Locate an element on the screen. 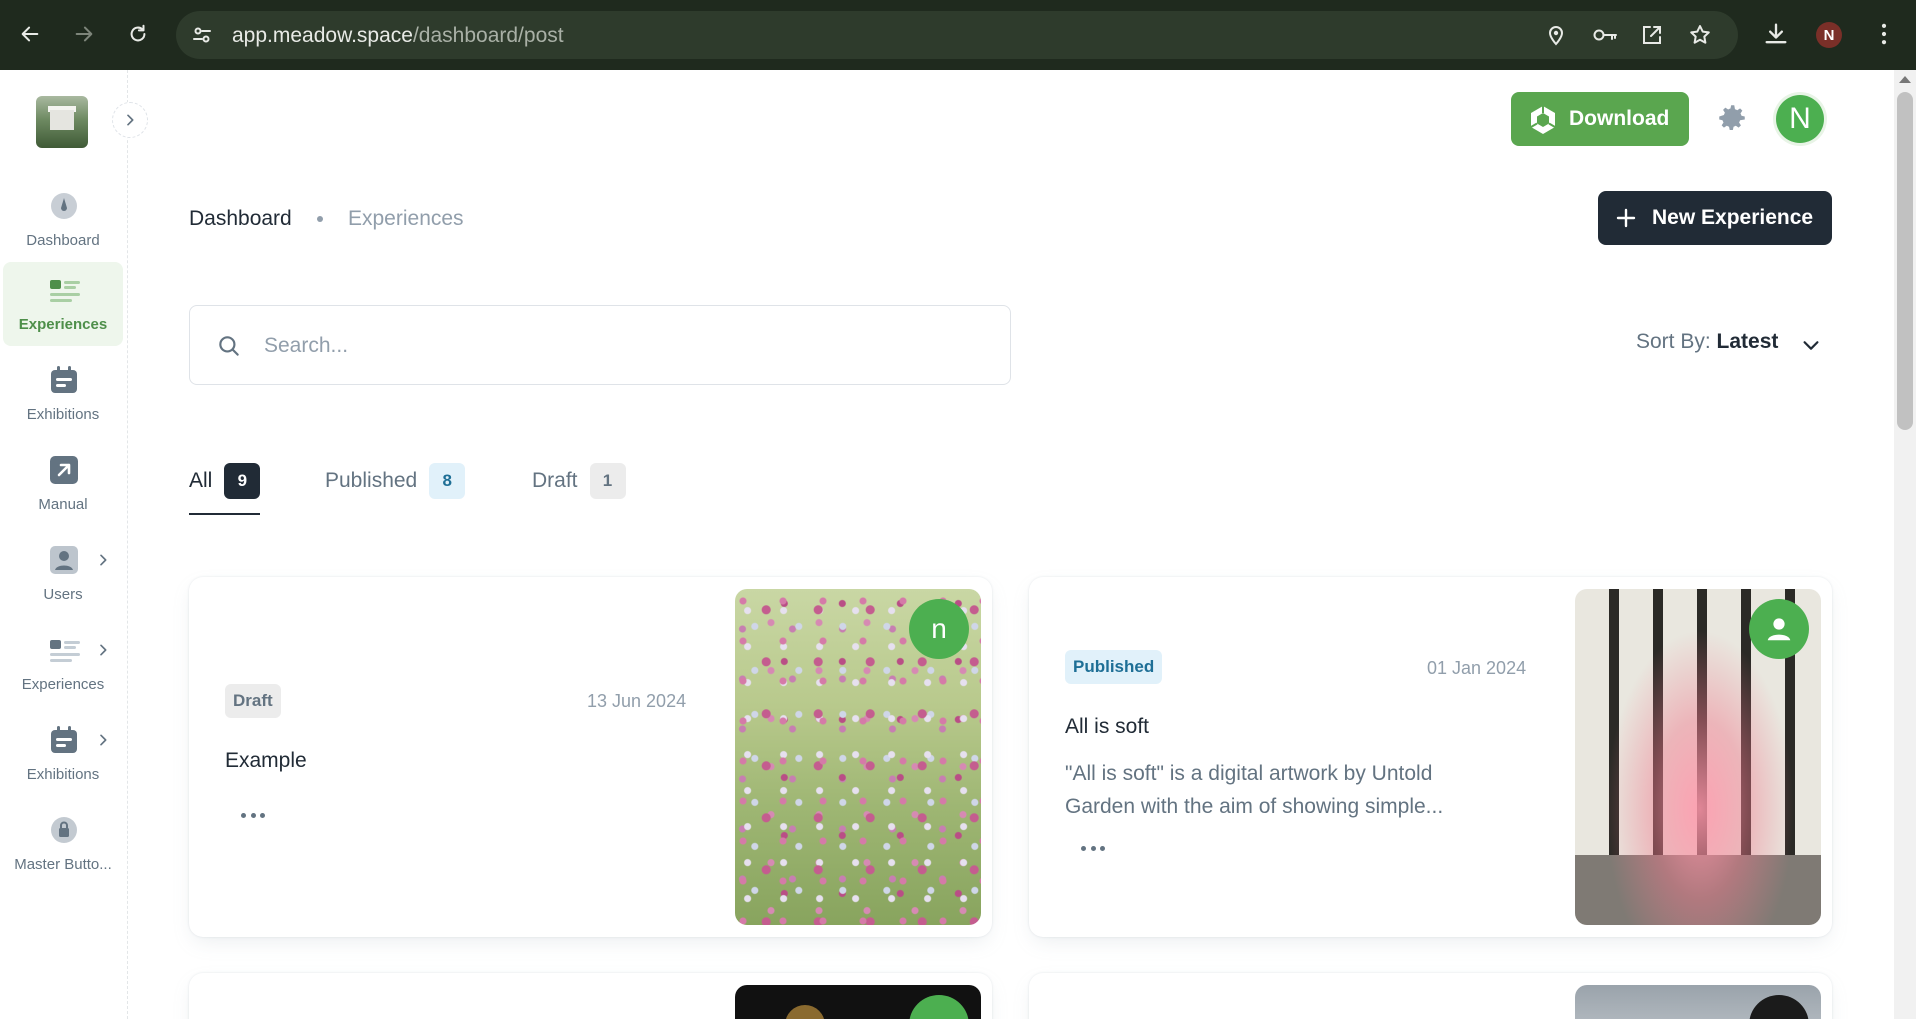 The width and height of the screenshot is (1916, 1019). sidebar-item-experiences-group: Experiences is located at coordinates (63, 664).